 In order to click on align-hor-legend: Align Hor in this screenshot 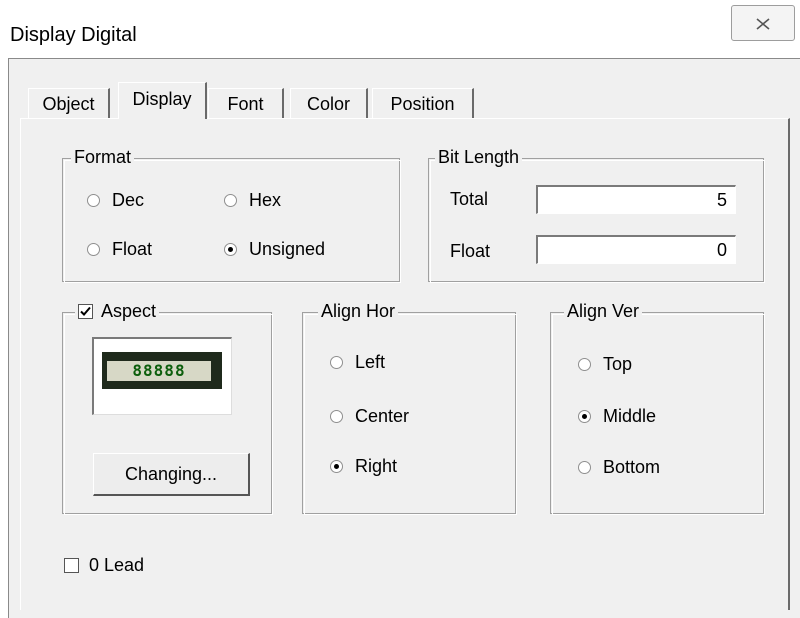, I will do `click(358, 311)`.